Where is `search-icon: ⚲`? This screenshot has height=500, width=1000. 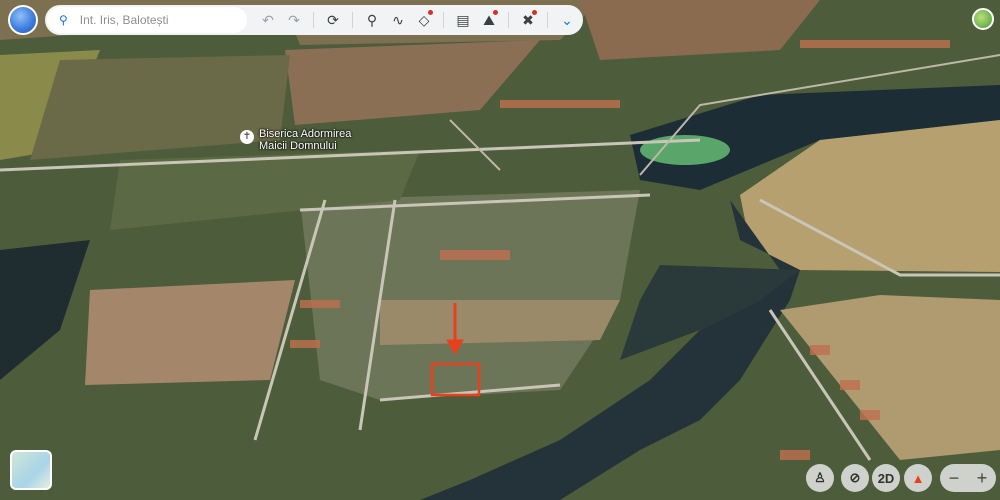 search-icon: ⚲ is located at coordinates (63, 20).